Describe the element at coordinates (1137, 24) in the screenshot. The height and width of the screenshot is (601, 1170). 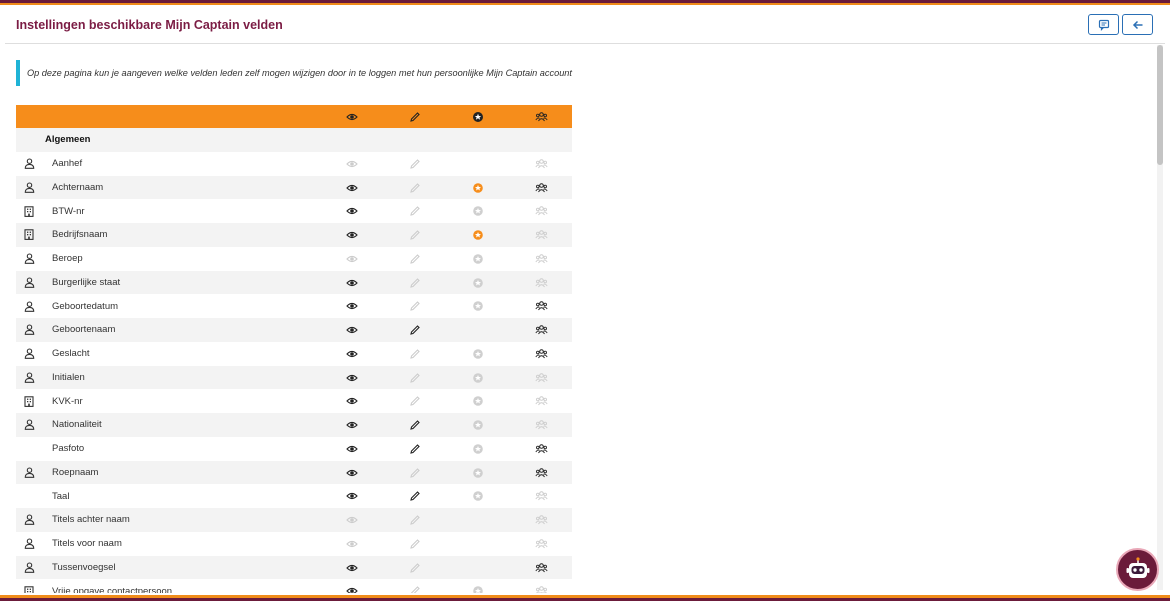
I see `back-button` at that location.